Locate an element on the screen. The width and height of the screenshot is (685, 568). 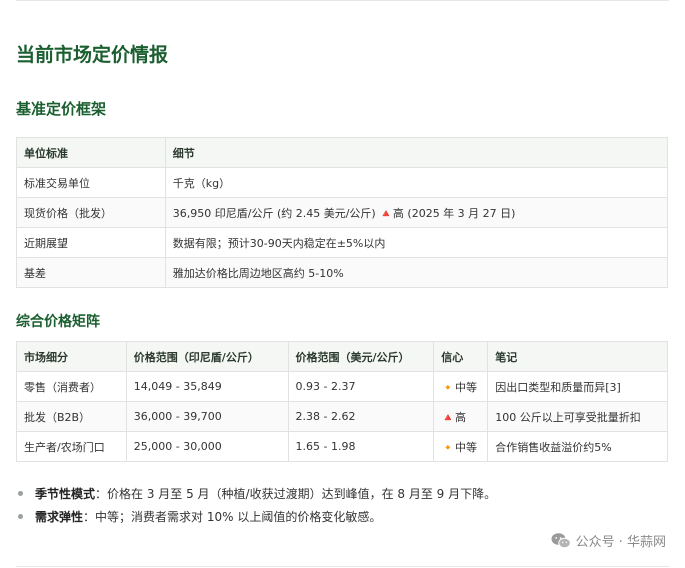
table-cell: 1.65 - 1.98 is located at coordinates (361, 446).